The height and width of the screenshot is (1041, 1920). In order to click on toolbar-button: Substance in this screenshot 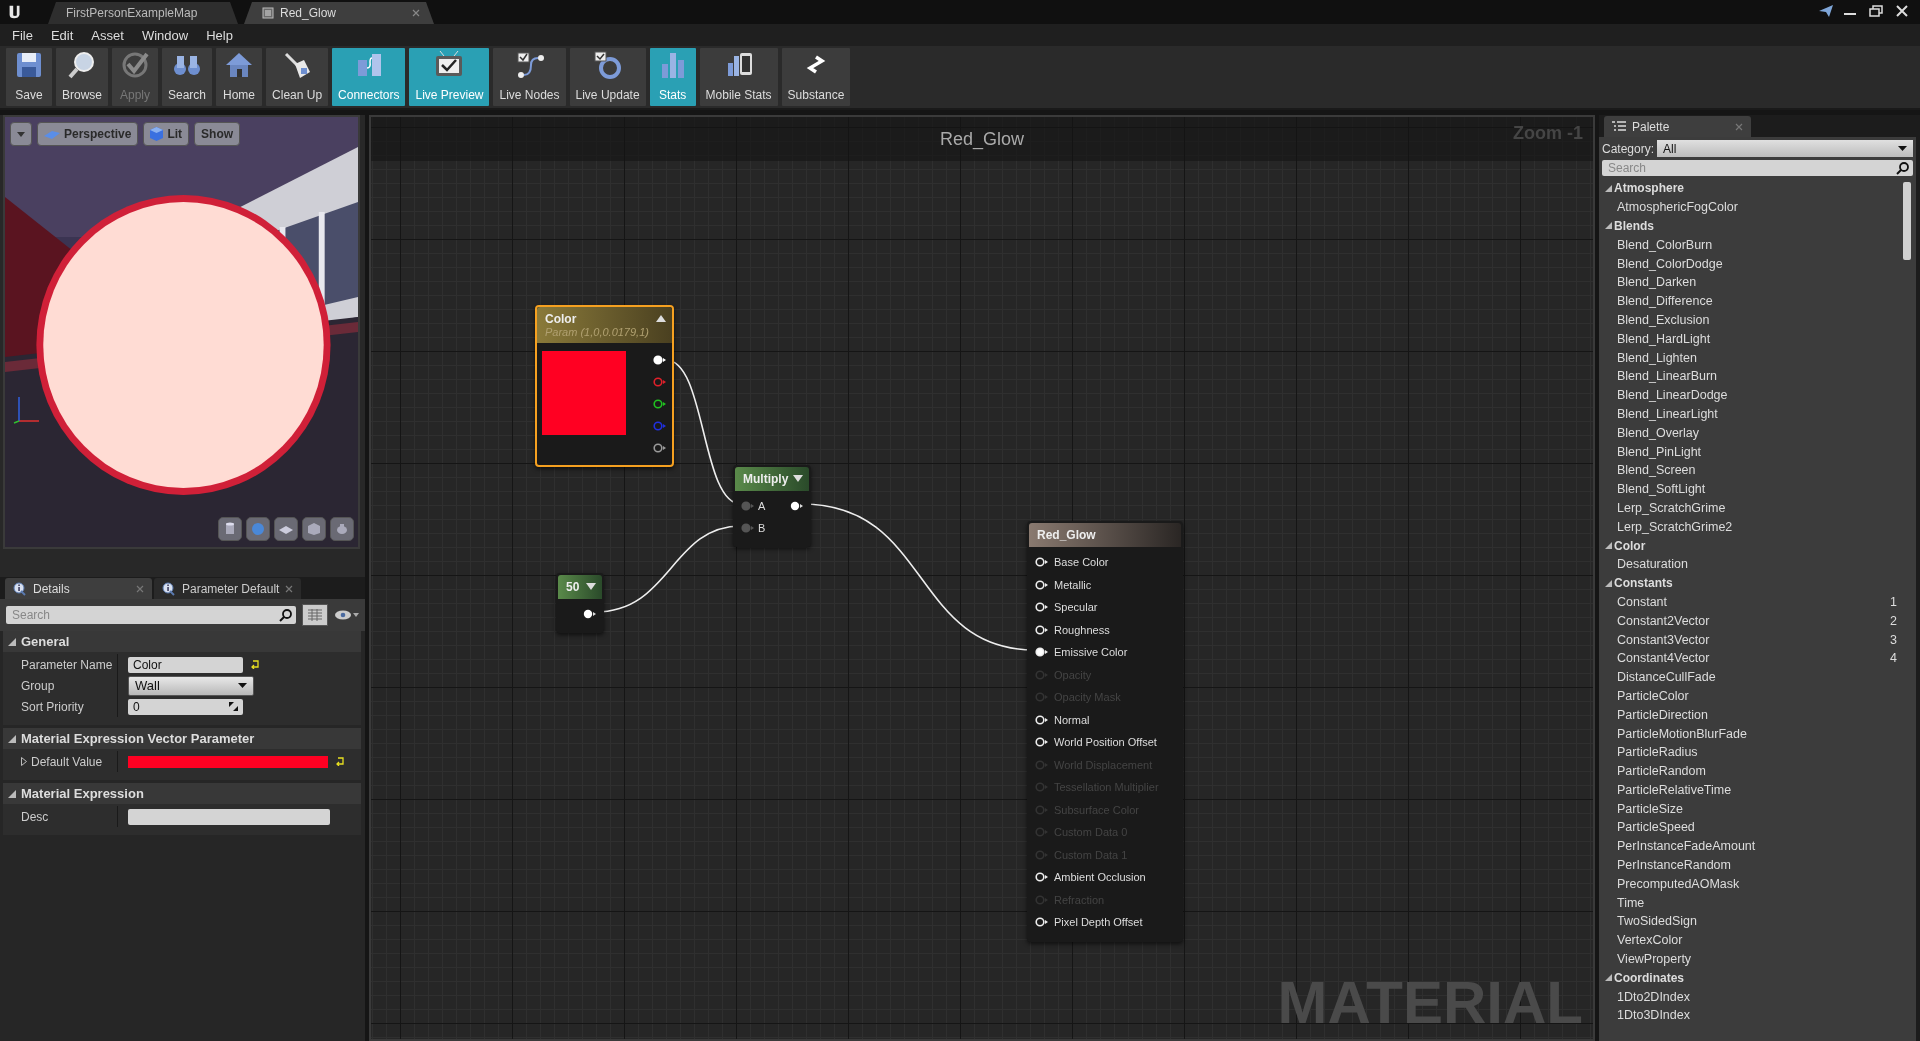, I will do `click(816, 77)`.